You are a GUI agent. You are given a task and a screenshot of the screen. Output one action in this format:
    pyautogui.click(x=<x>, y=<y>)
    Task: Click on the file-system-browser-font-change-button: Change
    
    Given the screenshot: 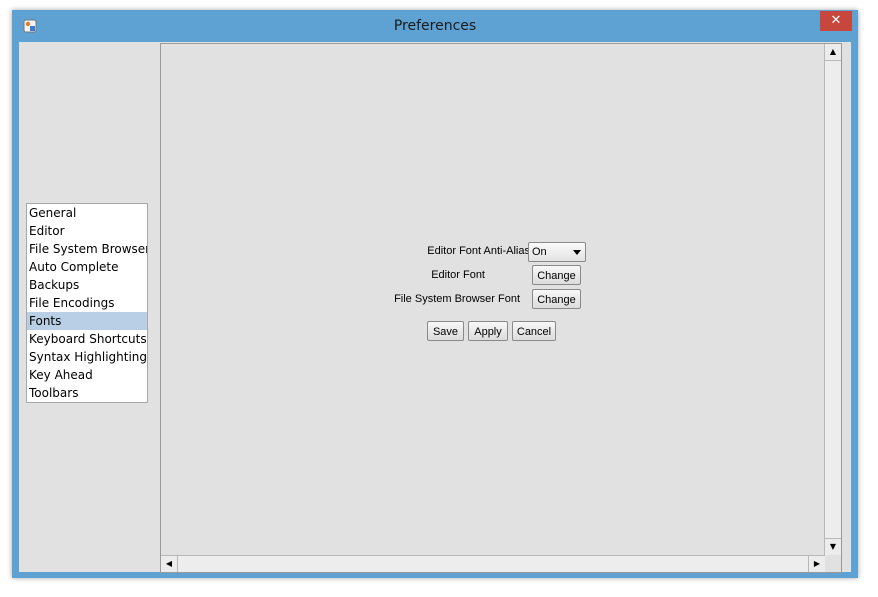 What is the action you would take?
    pyautogui.click(x=556, y=299)
    